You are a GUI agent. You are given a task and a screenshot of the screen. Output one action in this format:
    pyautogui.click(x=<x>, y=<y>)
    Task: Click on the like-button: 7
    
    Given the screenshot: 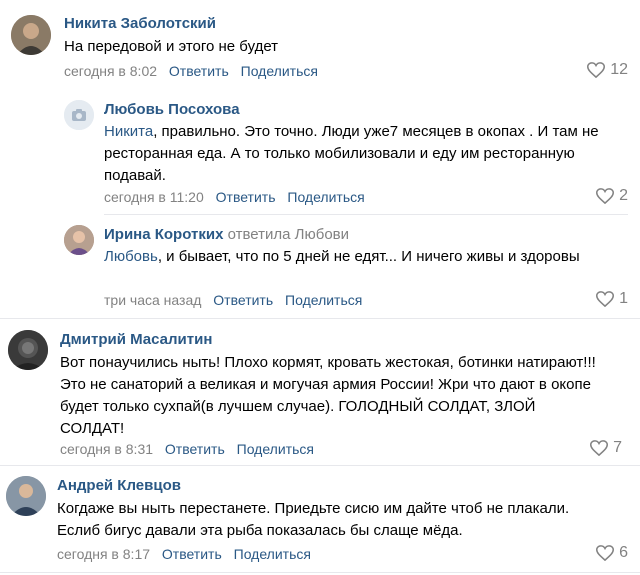 What is the action you would take?
    pyautogui.click(x=606, y=448)
    